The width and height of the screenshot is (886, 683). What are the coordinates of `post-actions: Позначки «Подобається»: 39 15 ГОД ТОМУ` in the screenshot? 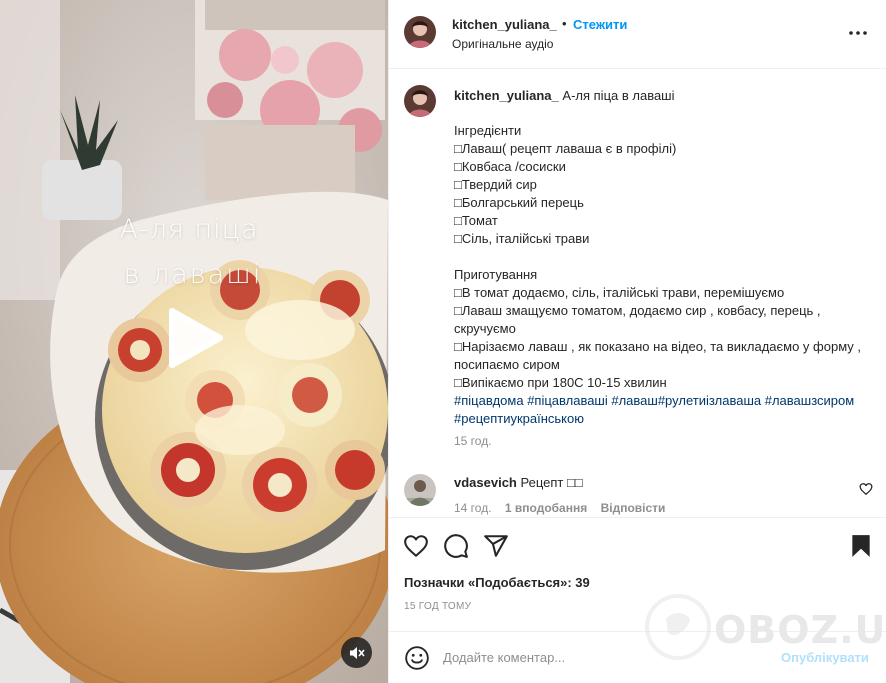 It's located at (637, 569).